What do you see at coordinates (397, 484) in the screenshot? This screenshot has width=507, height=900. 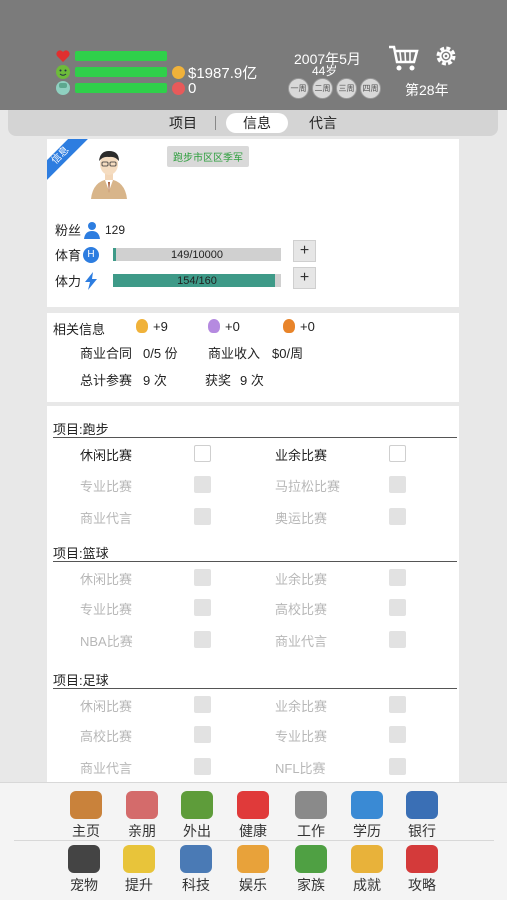 I see `running-marathon-checkbox` at bounding box center [397, 484].